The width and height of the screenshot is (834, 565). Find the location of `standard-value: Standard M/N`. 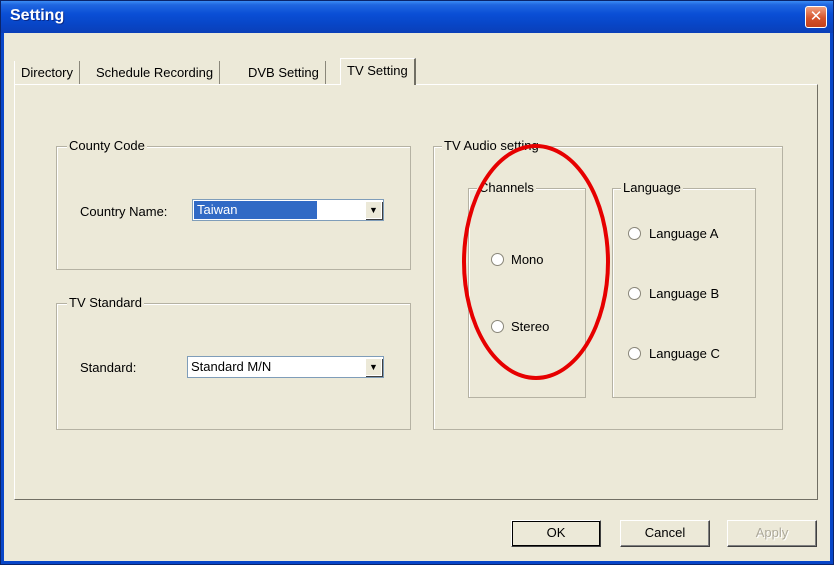

standard-value: Standard M/N is located at coordinates (231, 366).